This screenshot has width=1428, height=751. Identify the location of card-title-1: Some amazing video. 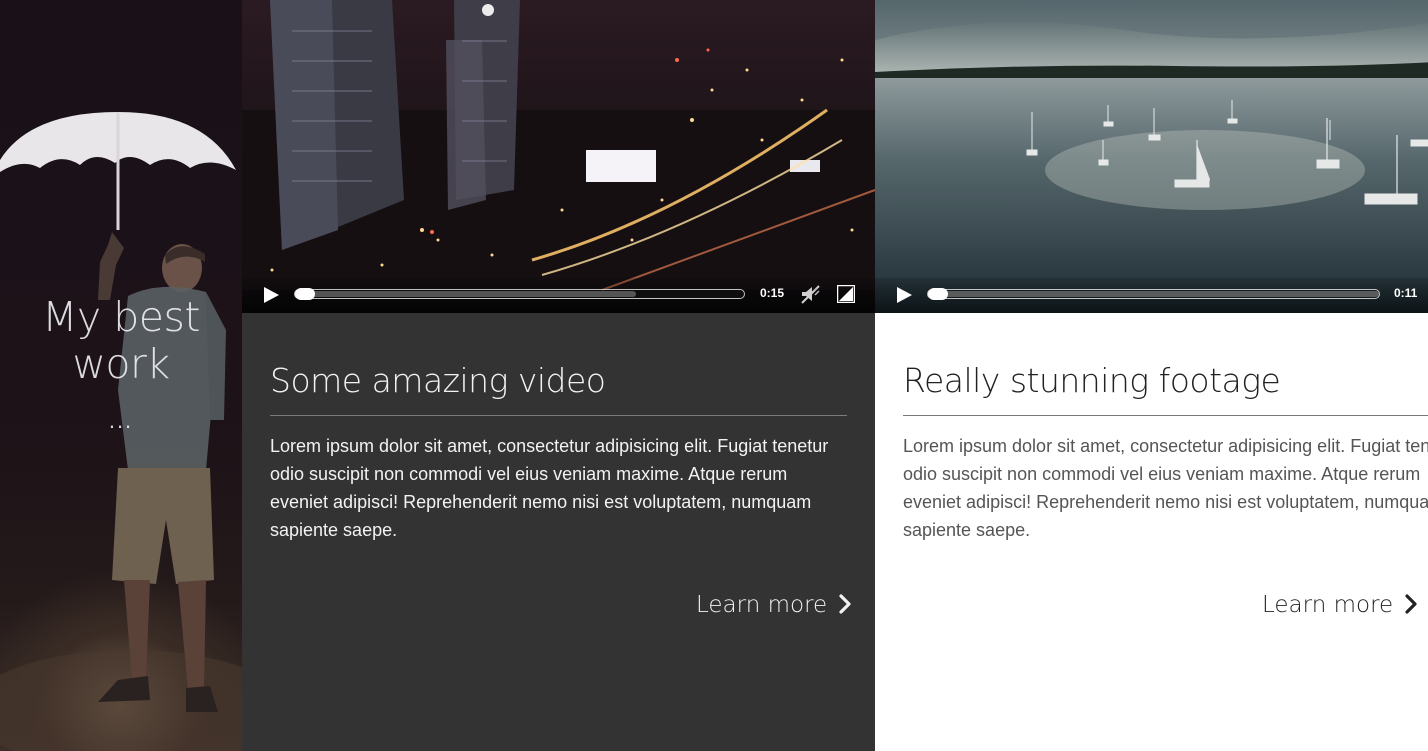
(438, 380).